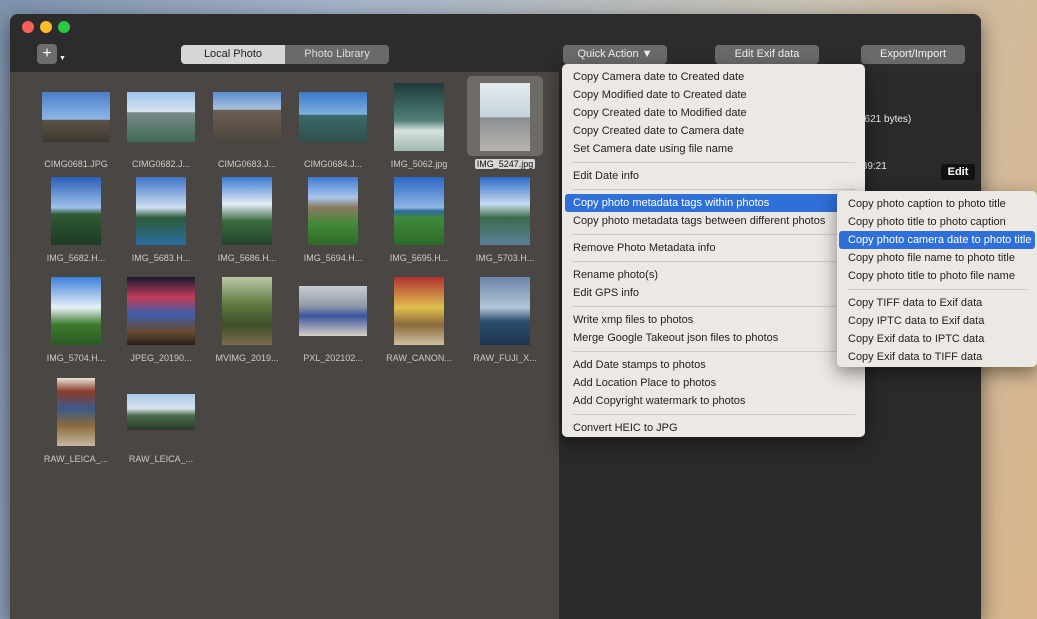 The height and width of the screenshot is (619, 1037). I want to click on menu-menu-item: Add Location Place to photos, so click(713, 383).